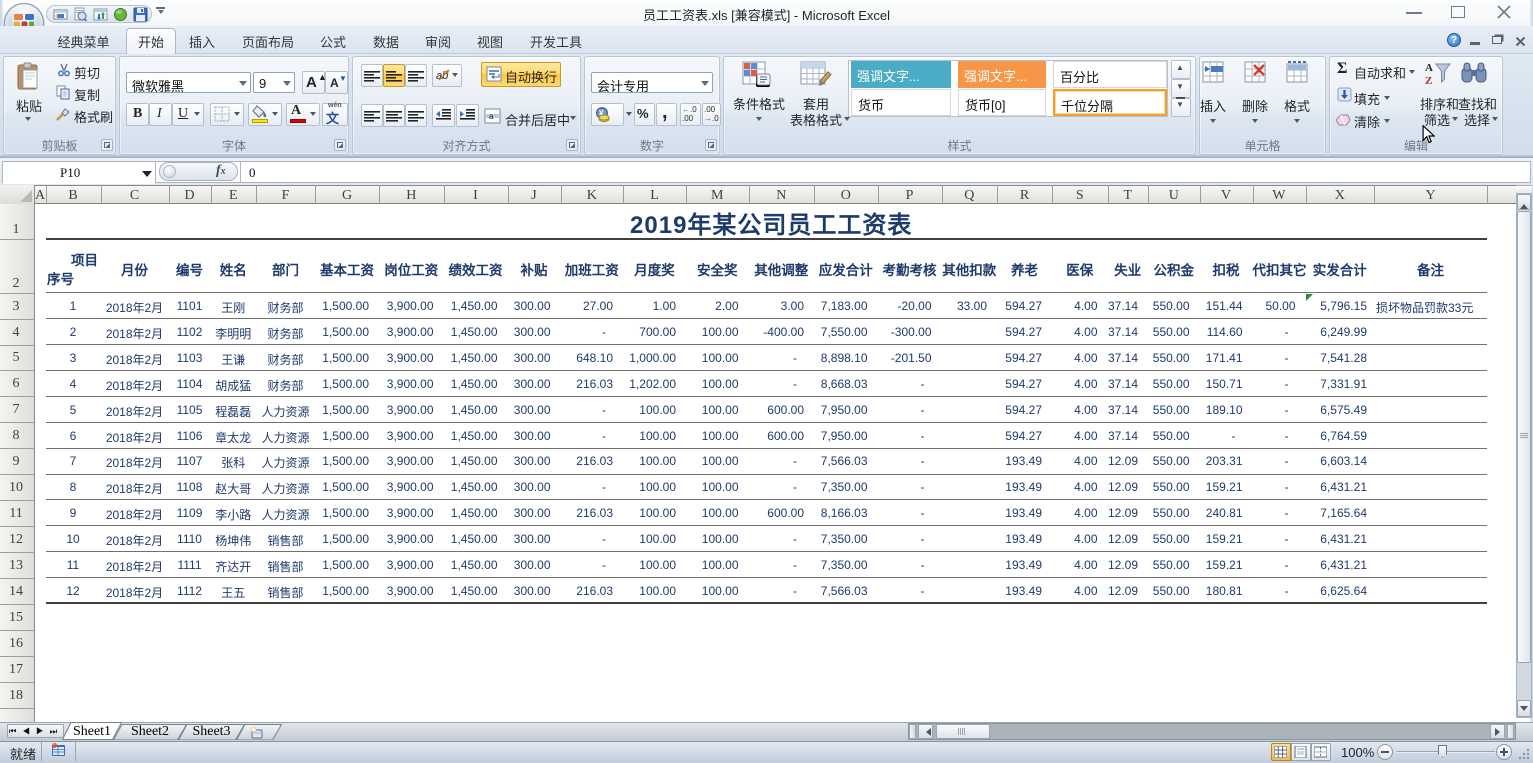 The height and width of the screenshot is (763, 1533). Describe the element at coordinates (491, 116) in the screenshot. I see `svg-text: a` at that location.